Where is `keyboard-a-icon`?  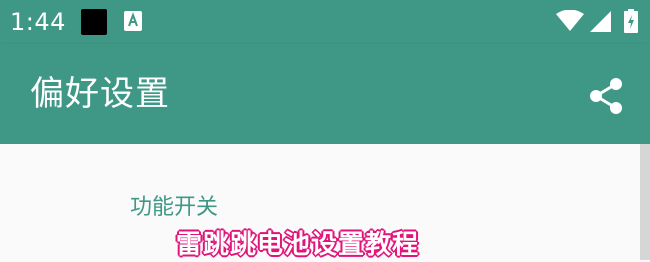
keyboard-a-icon is located at coordinates (133, 21).